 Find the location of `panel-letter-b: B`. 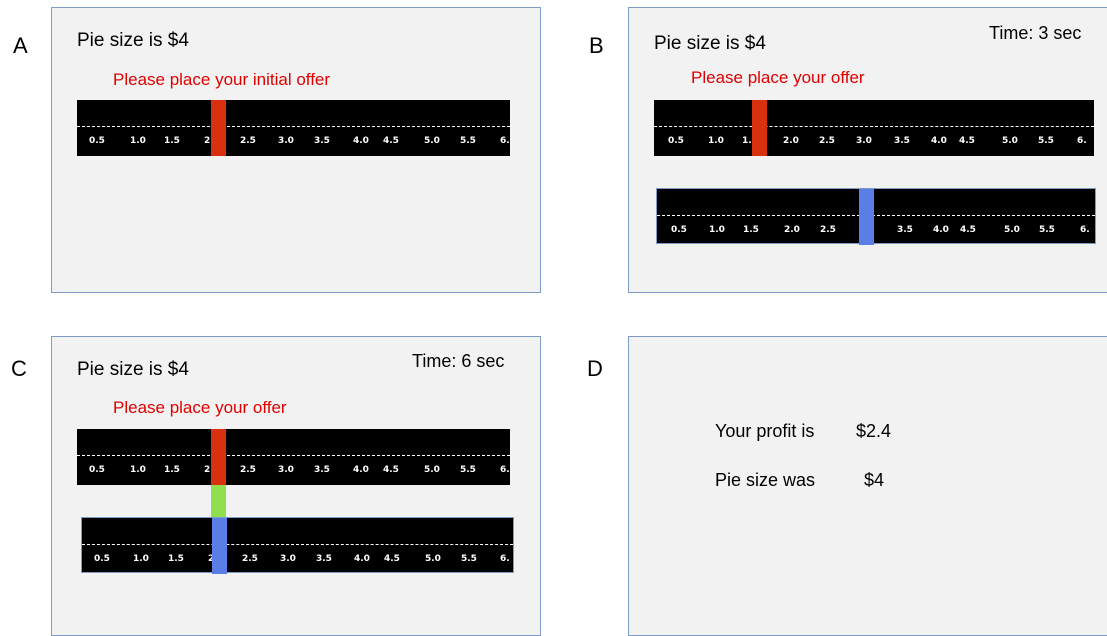

panel-letter-b: B is located at coordinates (596, 45).